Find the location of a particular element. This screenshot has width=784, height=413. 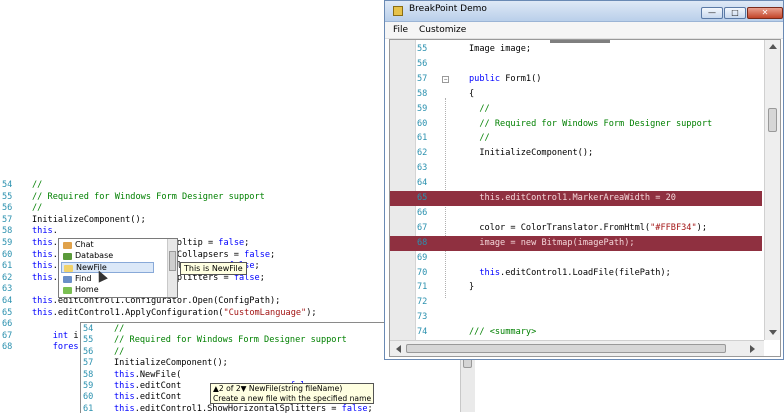

code-line: 70 this.editControl1.LoadFile(filePath); is located at coordinates (576, 273).